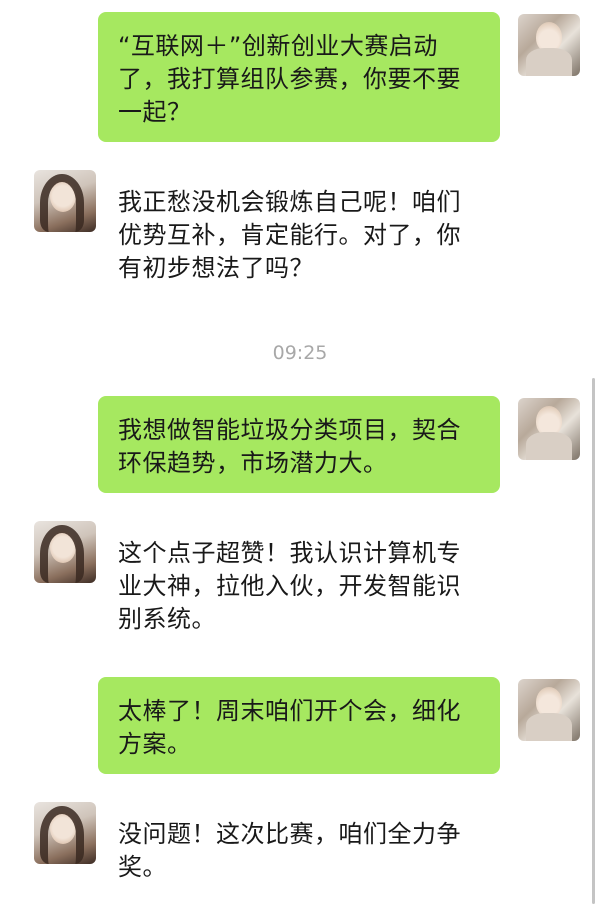 The width and height of the screenshot is (600, 904). Describe the element at coordinates (593, 641) in the screenshot. I see `scrollbar` at that location.